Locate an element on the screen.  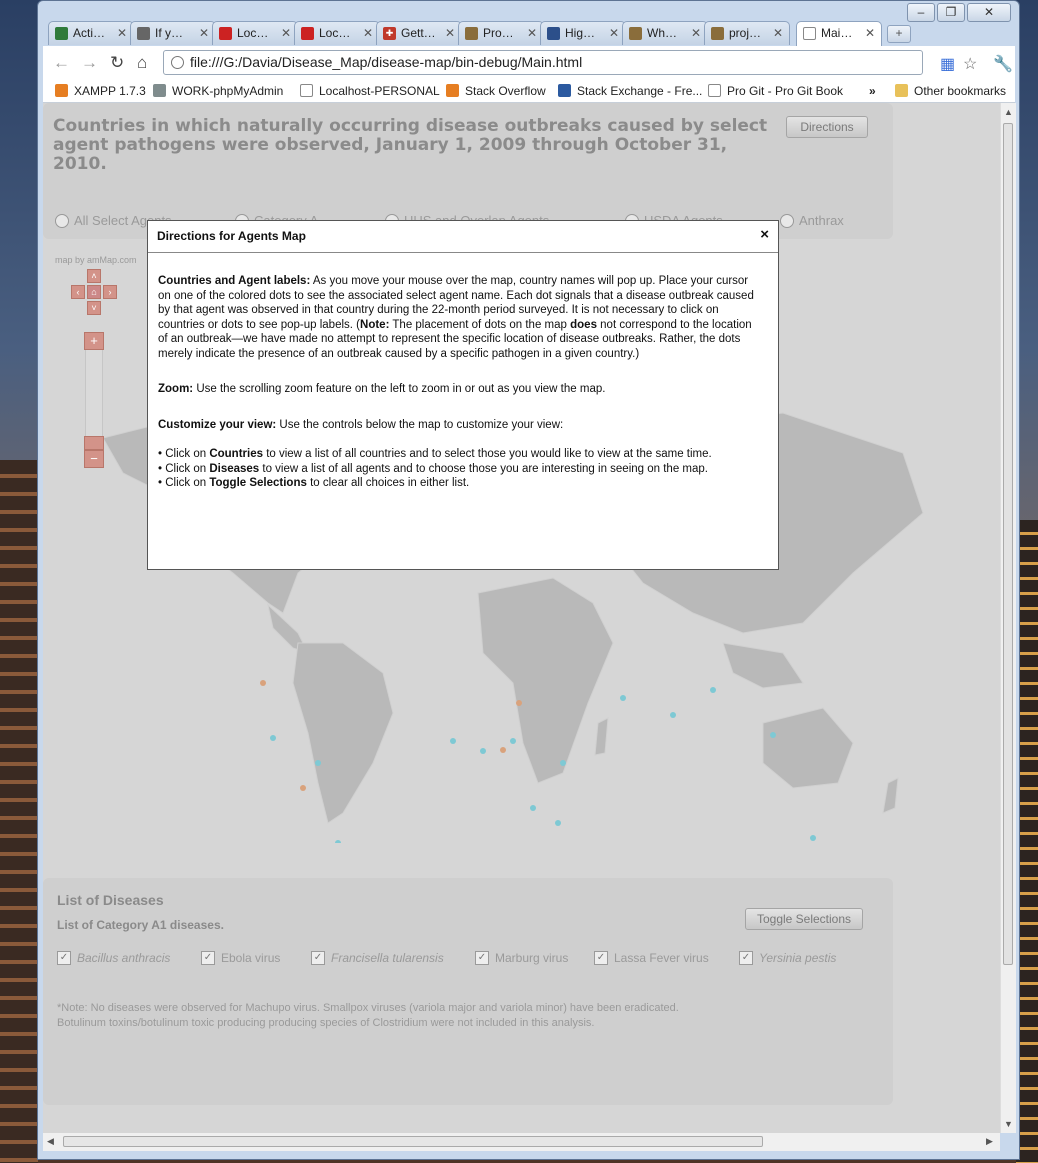
pan-up-icon: ˄ is located at coordinates (94, 276).